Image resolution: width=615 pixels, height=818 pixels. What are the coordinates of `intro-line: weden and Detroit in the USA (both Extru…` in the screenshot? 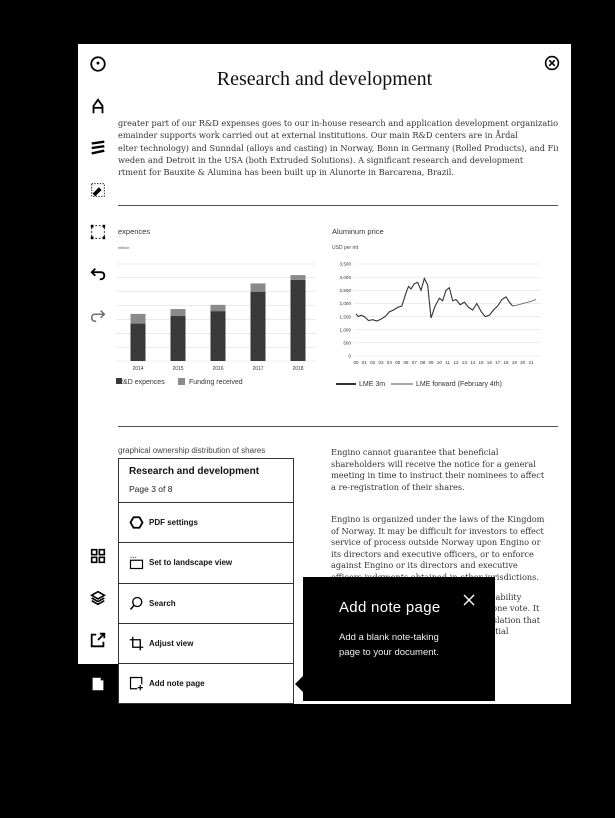 It's located at (321, 159).